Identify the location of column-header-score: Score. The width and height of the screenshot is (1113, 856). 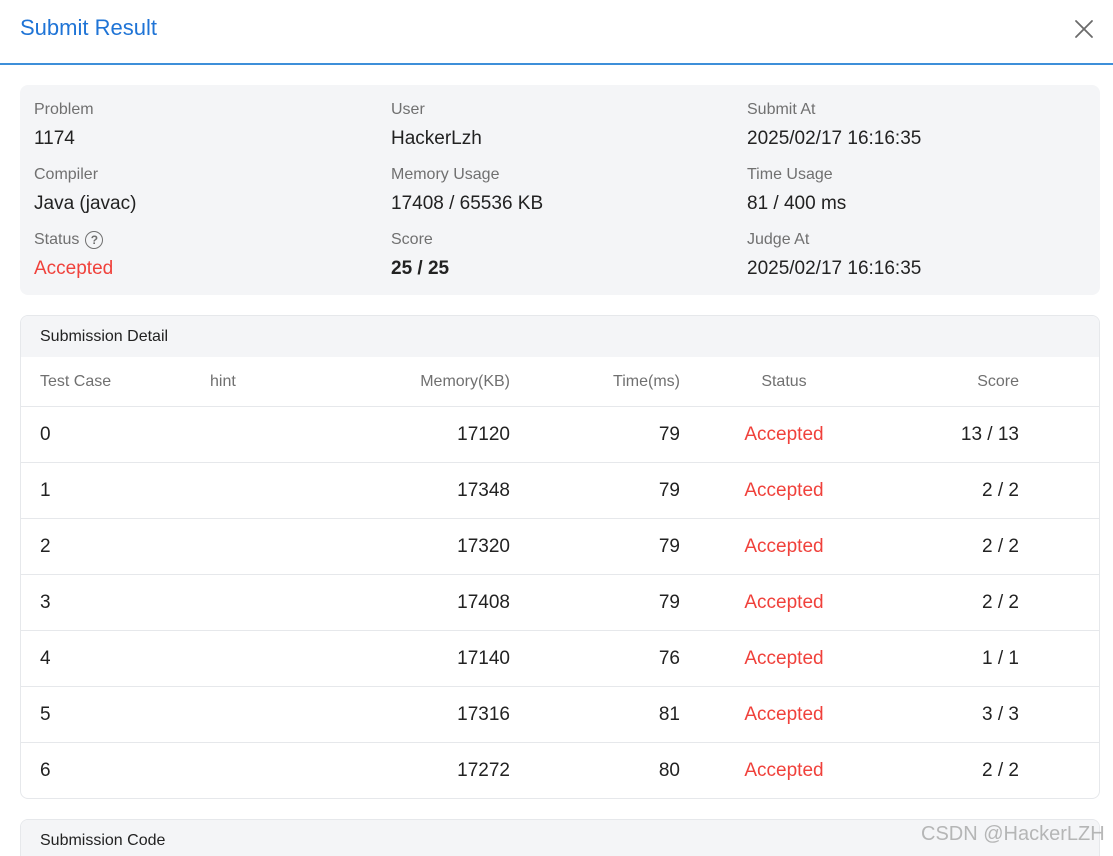
(998, 381).